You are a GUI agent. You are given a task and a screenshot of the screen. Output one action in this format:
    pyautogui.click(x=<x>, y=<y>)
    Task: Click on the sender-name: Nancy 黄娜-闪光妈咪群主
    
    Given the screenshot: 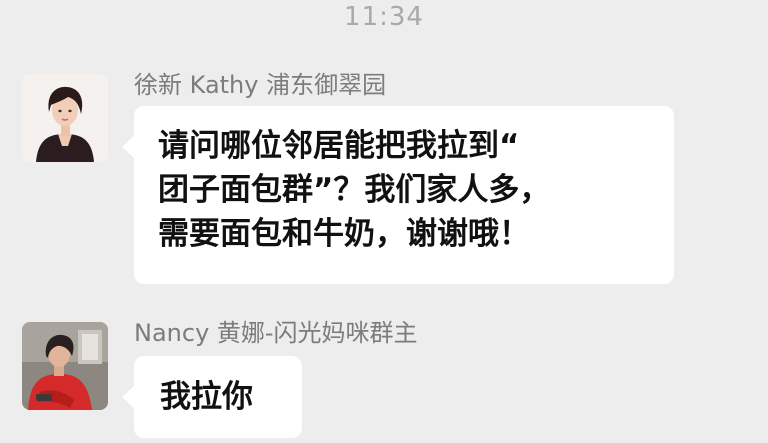 What is the action you would take?
    pyautogui.click(x=276, y=333)
    